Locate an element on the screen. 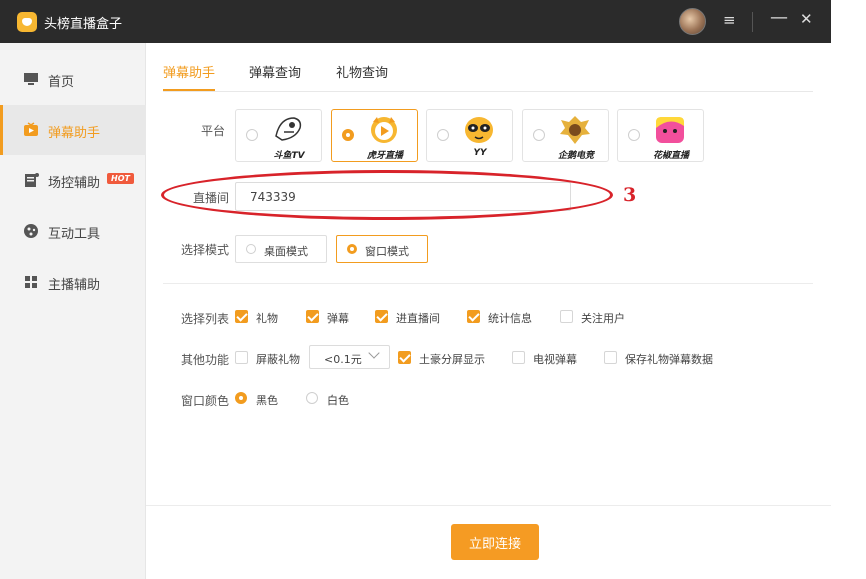 Image resolution: width=866 pixels, height=579 pixels. sidebar-item-danmaku-assistant: 弹幕助手 is located at coordinates (73, 130).